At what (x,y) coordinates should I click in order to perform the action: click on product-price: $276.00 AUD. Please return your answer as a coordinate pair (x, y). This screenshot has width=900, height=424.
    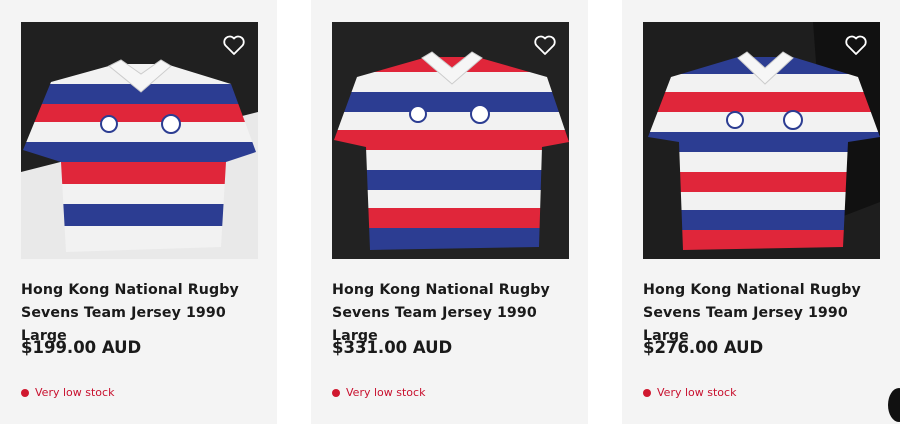
    Looking at the image, I should click on (703, 347).